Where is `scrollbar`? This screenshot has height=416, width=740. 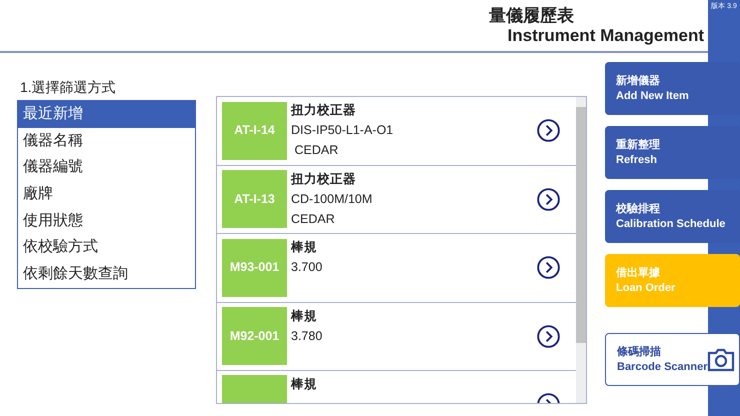 scrollbar is located at coordinates (581, 250).